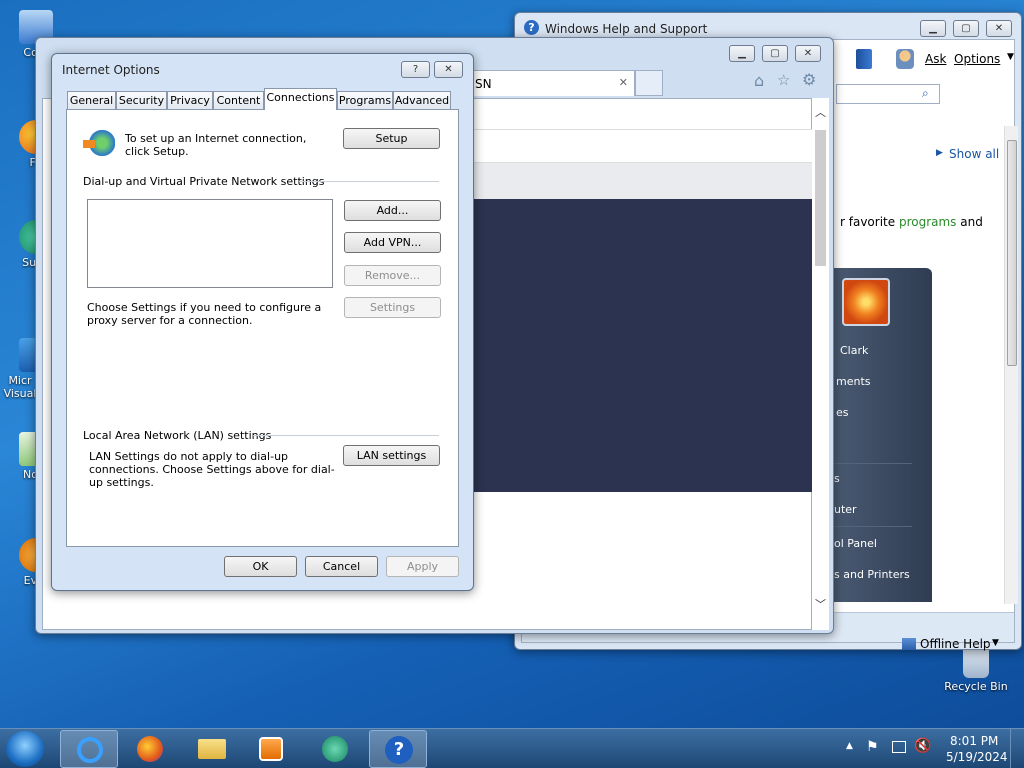  I want to click on start-button, so click(25, 749).